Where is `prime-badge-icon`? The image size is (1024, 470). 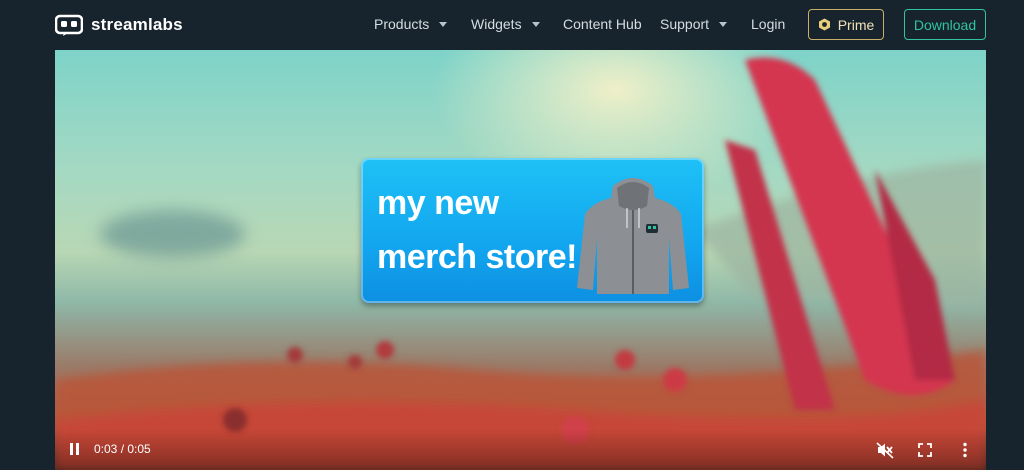 prime-badge-icon is located at coordinates (824, 24).